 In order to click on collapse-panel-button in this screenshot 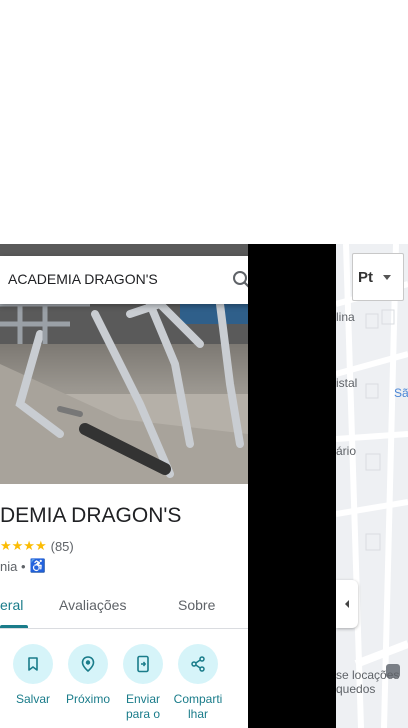, I will do `click(347, 604)`.